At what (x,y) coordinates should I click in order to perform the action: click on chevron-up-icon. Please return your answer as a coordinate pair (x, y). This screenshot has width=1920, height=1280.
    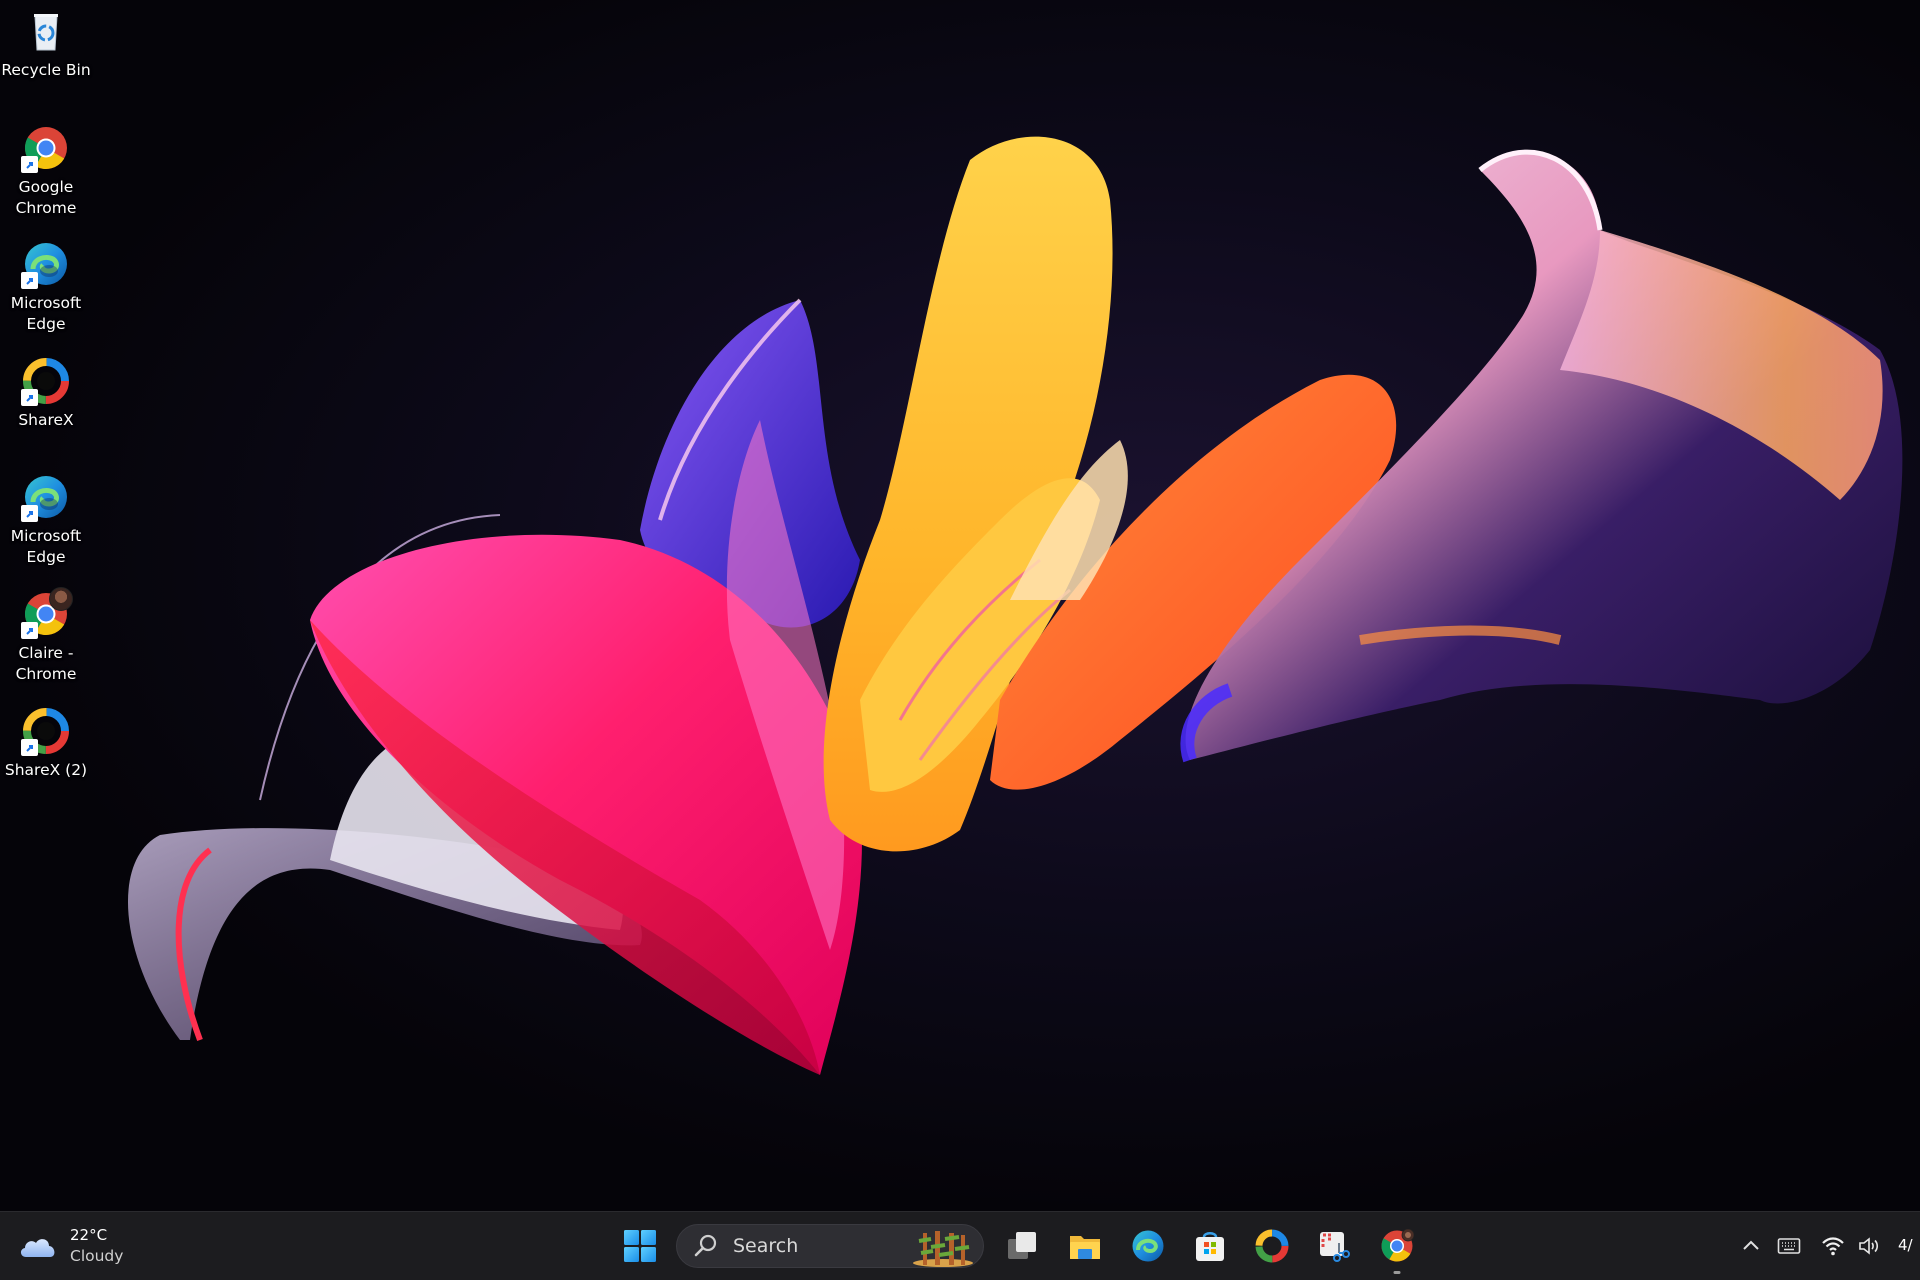
    Looking at the image, I should click on (1751, 1245).